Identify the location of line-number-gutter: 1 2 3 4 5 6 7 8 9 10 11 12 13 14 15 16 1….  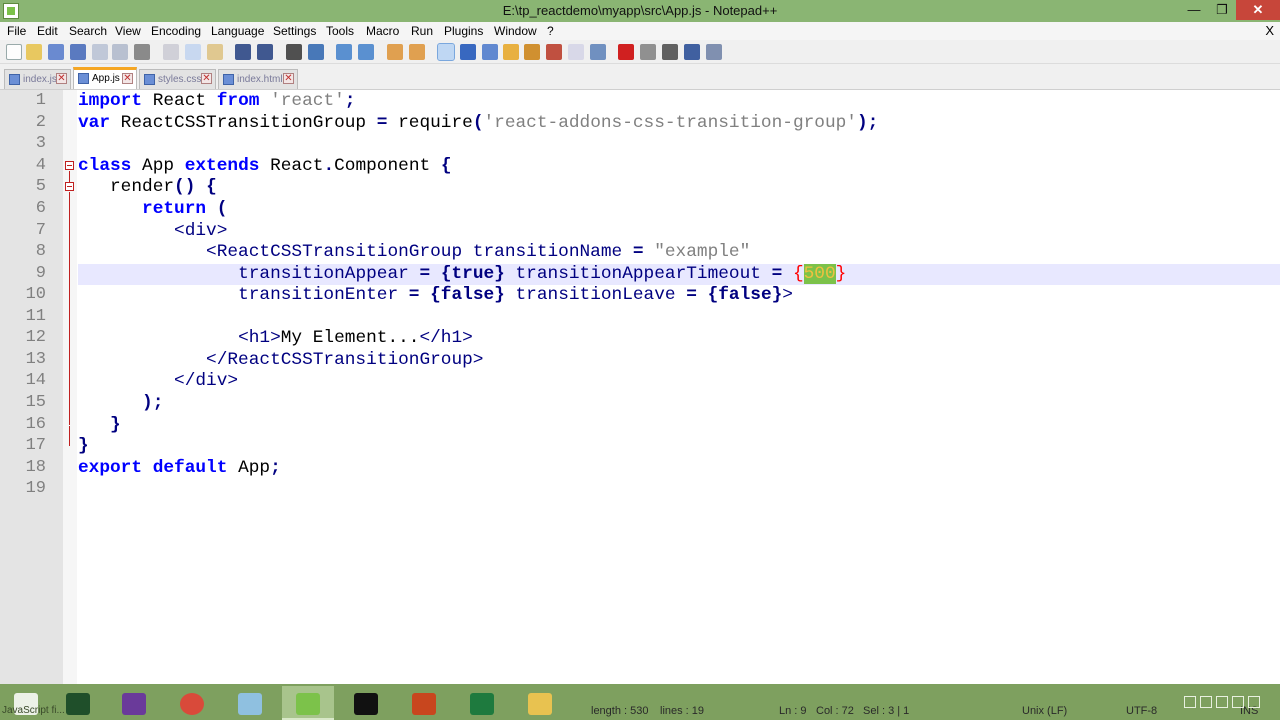
(31, 387).